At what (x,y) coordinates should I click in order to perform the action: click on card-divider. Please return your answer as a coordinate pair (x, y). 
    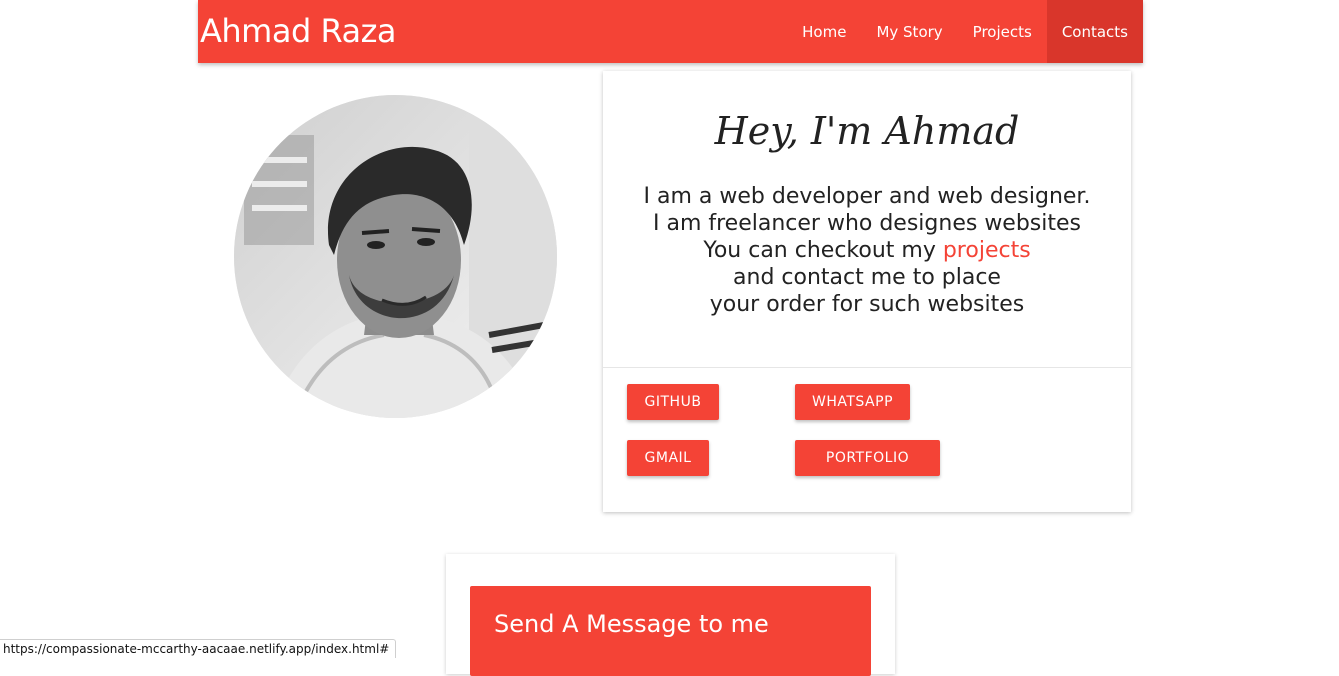
    Looking at the image, I should click on (867, 367).